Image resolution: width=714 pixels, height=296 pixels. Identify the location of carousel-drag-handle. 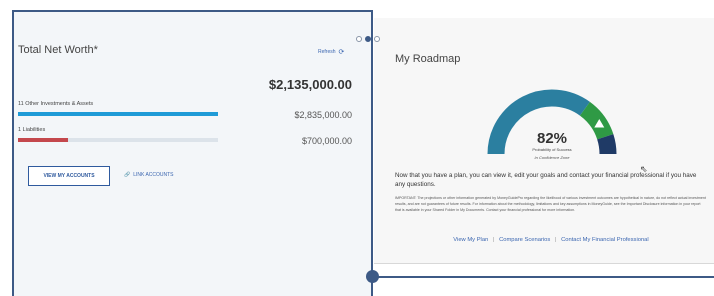
(372, 276).